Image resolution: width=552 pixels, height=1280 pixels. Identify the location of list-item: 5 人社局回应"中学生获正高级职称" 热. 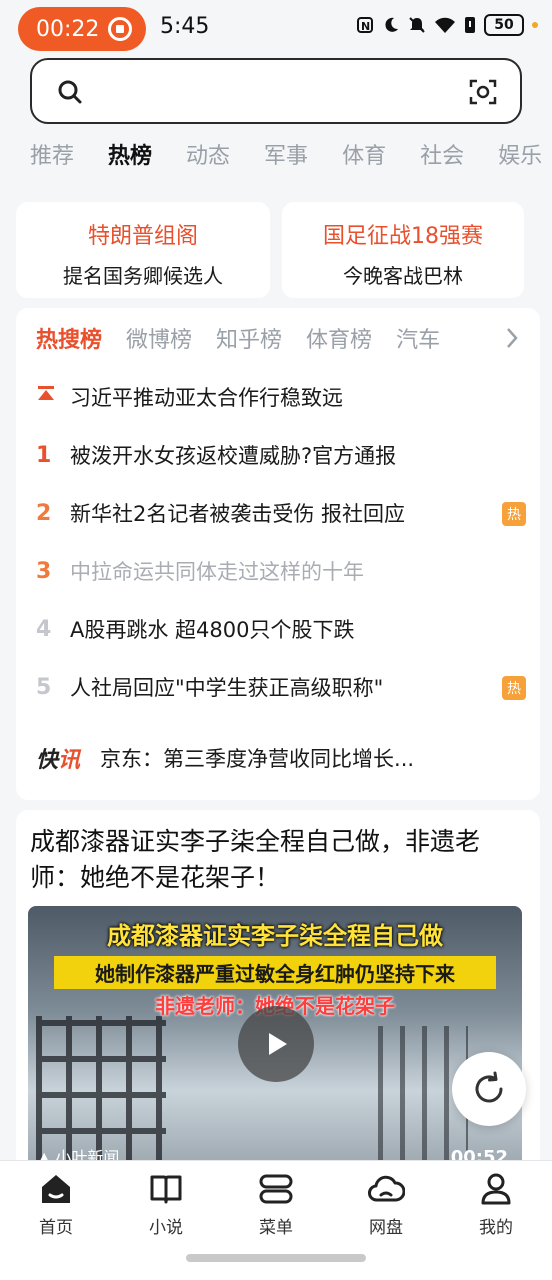
(281, 687).